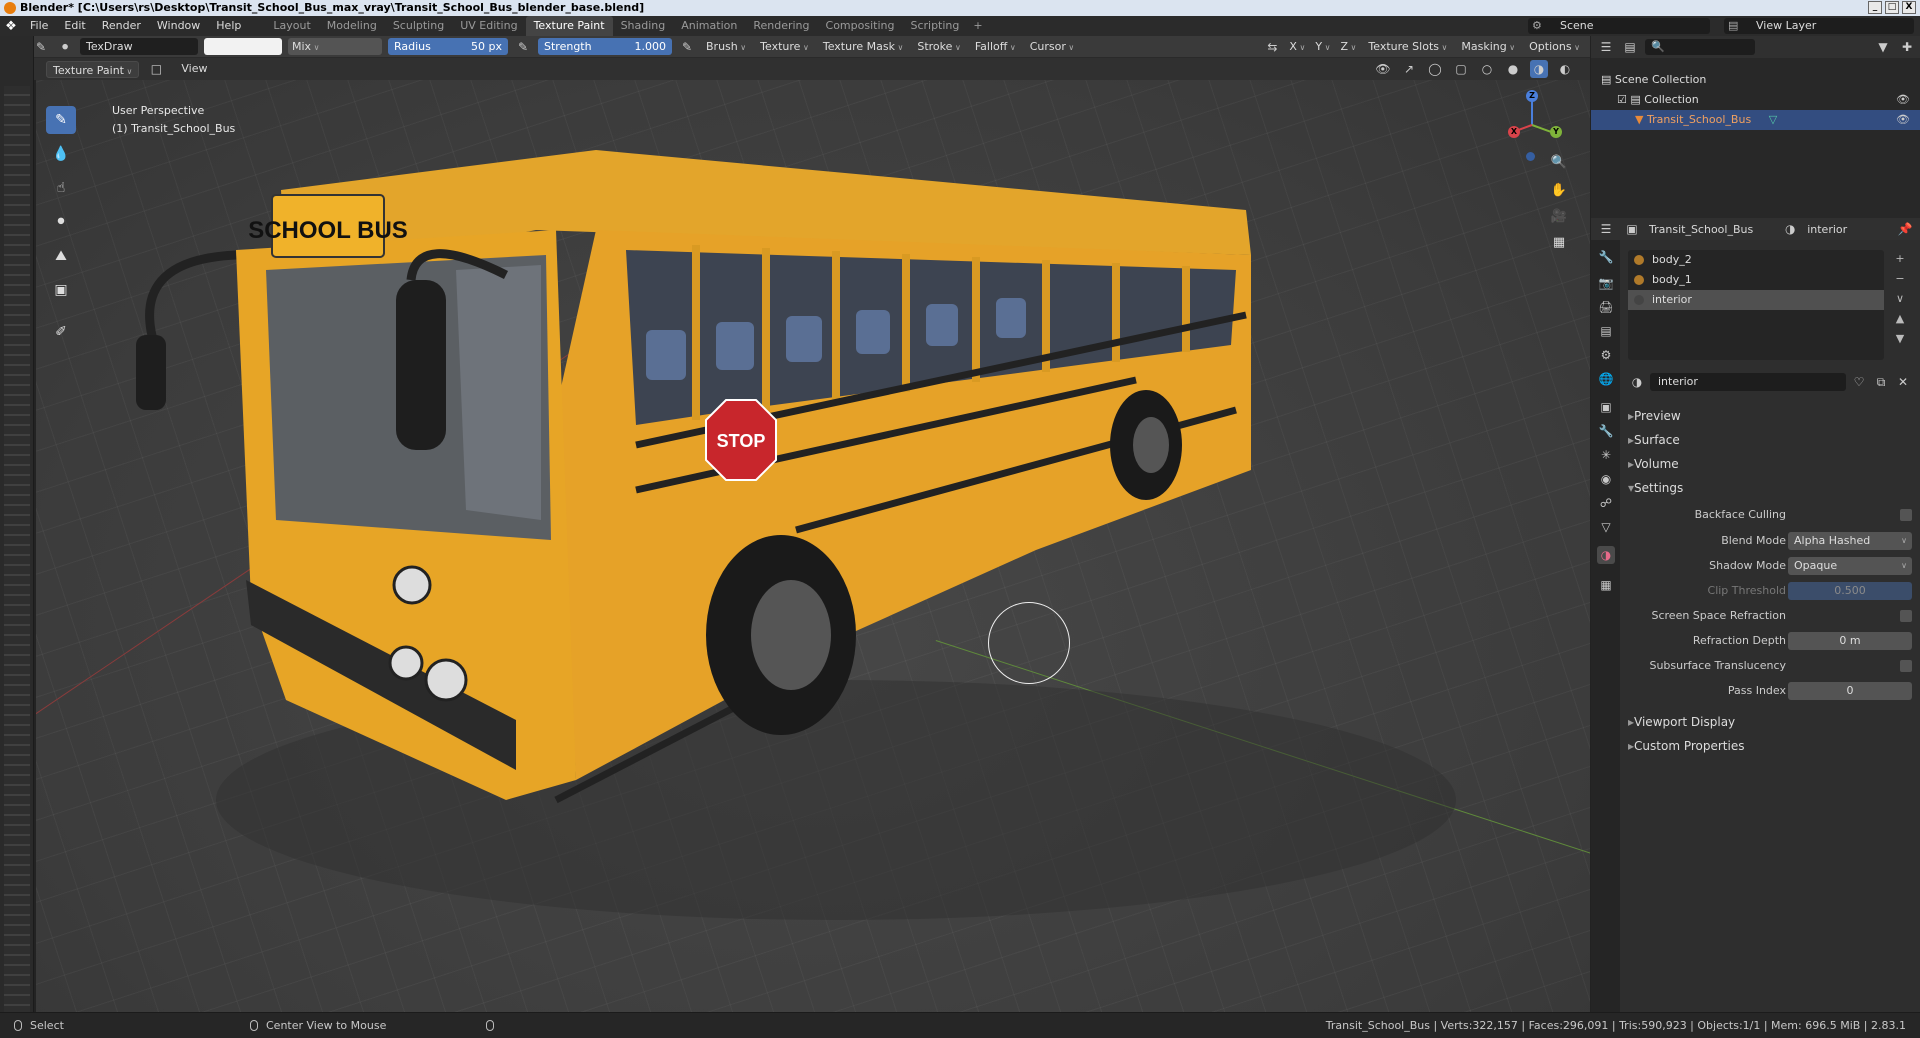 The image size is (1920, 1038). I want to click on tab-layout: Layout, so click(291, 26).